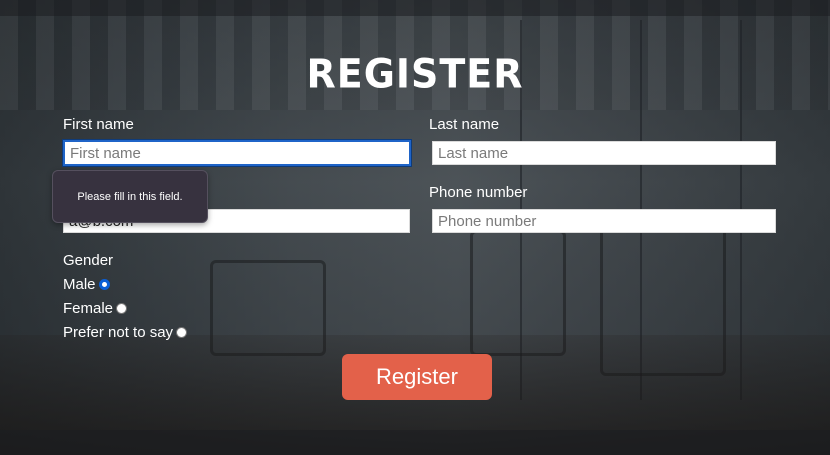  I want to click on validation-tooltip: Please fill in this field., so click(130, 196).